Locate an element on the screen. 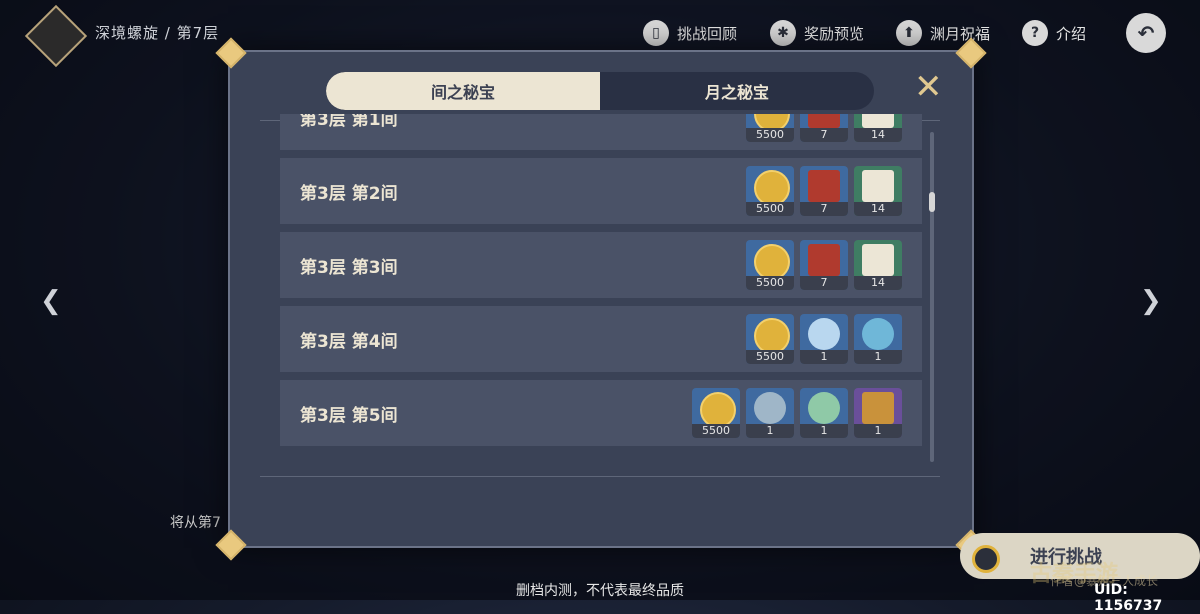  reward-items: 5500 1 1 is located at coordinates (824, 339).